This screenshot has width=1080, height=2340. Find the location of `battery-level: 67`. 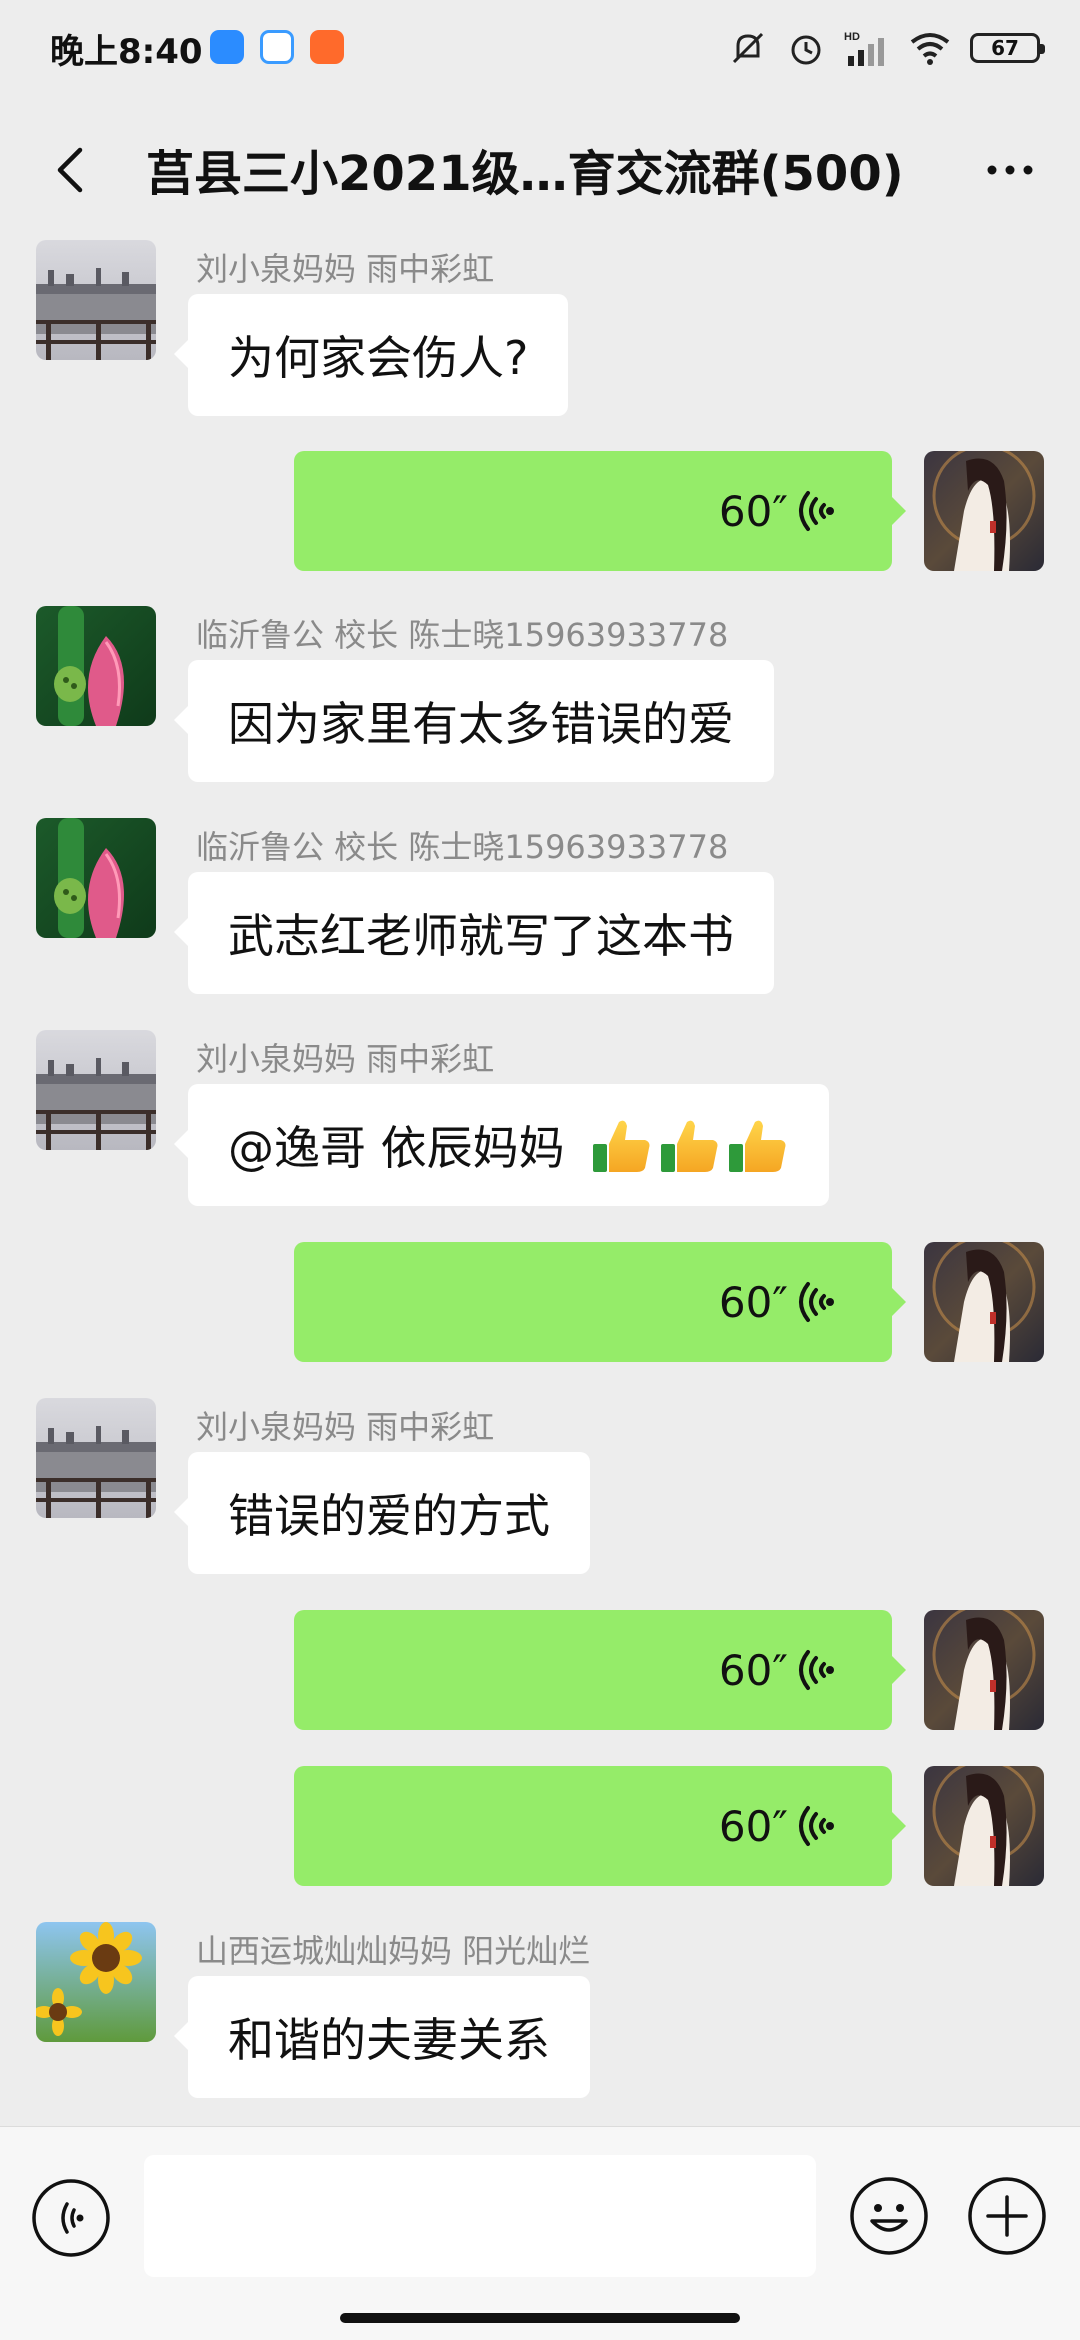

battery-level: 67 is located at coordinates (1005, 48).